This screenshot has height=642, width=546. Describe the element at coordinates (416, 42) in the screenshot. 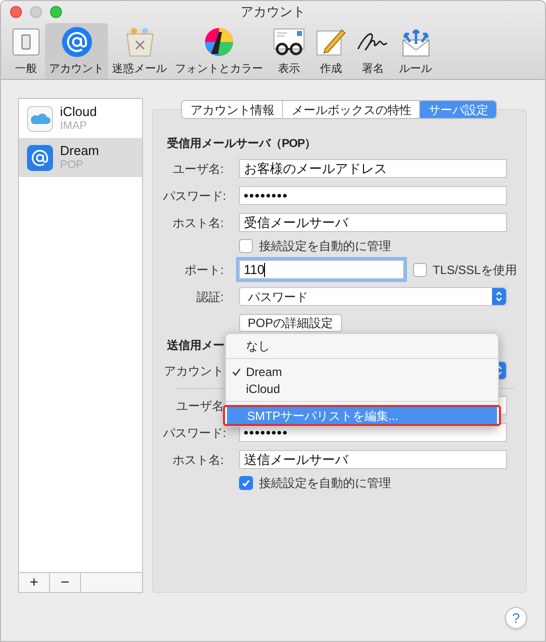

I see `envelope-arrows-icon` at that location.